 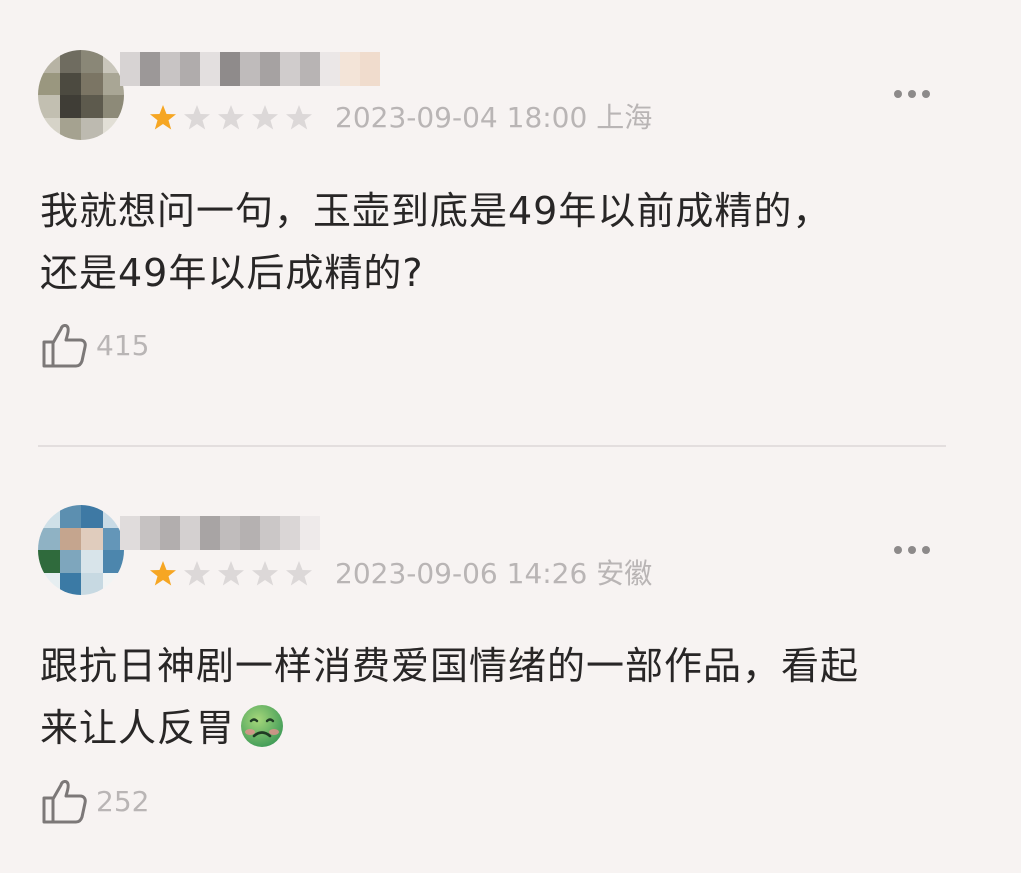 What do you see at coordinates (624, 117) in the screenshot?
I see `comment-location: 上海` at bounding box center [624, 117].